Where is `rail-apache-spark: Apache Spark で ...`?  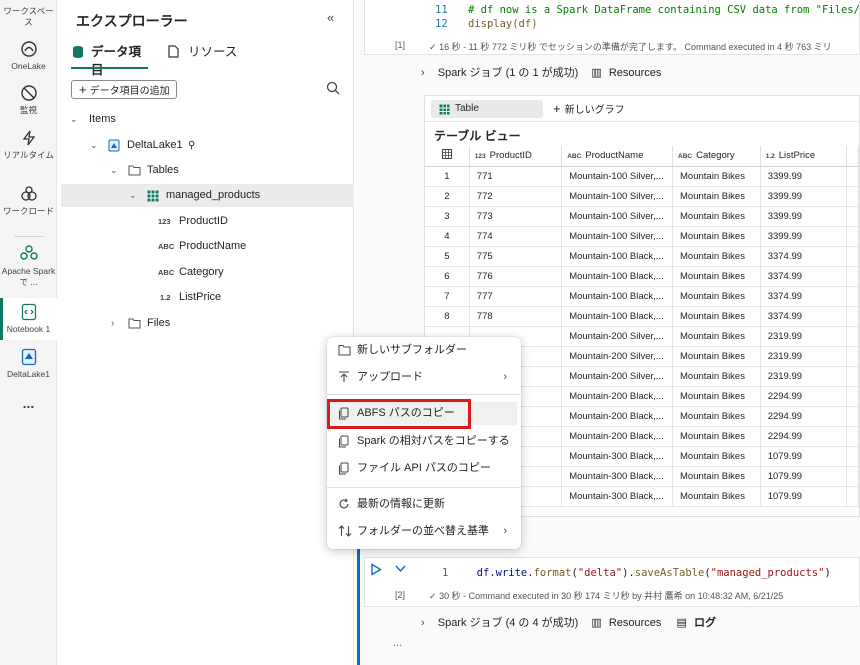 rail-apache-spark: Apache Spark で ... is located at coordinates (28, 265).